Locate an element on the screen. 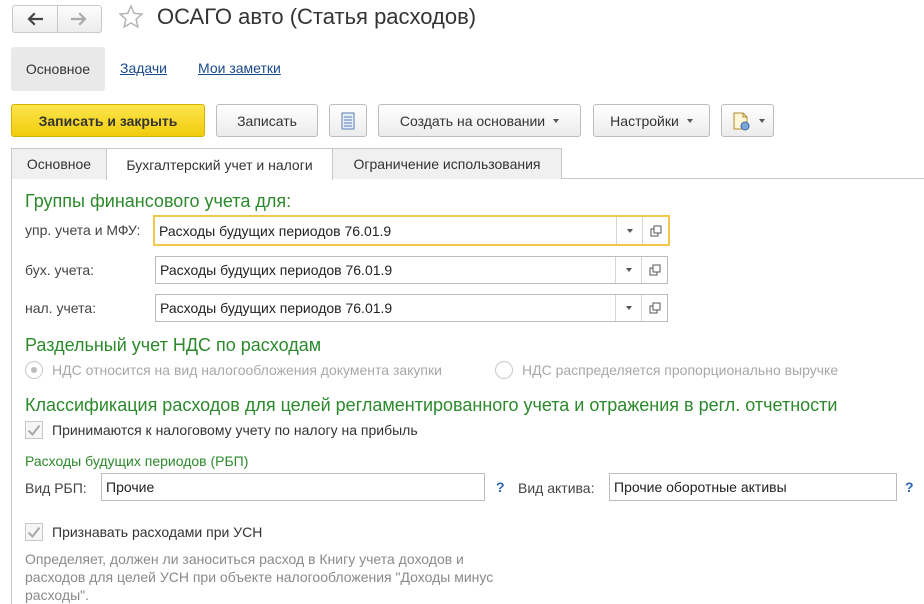 The image size is (924, 604). rbp-type-input: Прочие is located at coordinates (293, 487).